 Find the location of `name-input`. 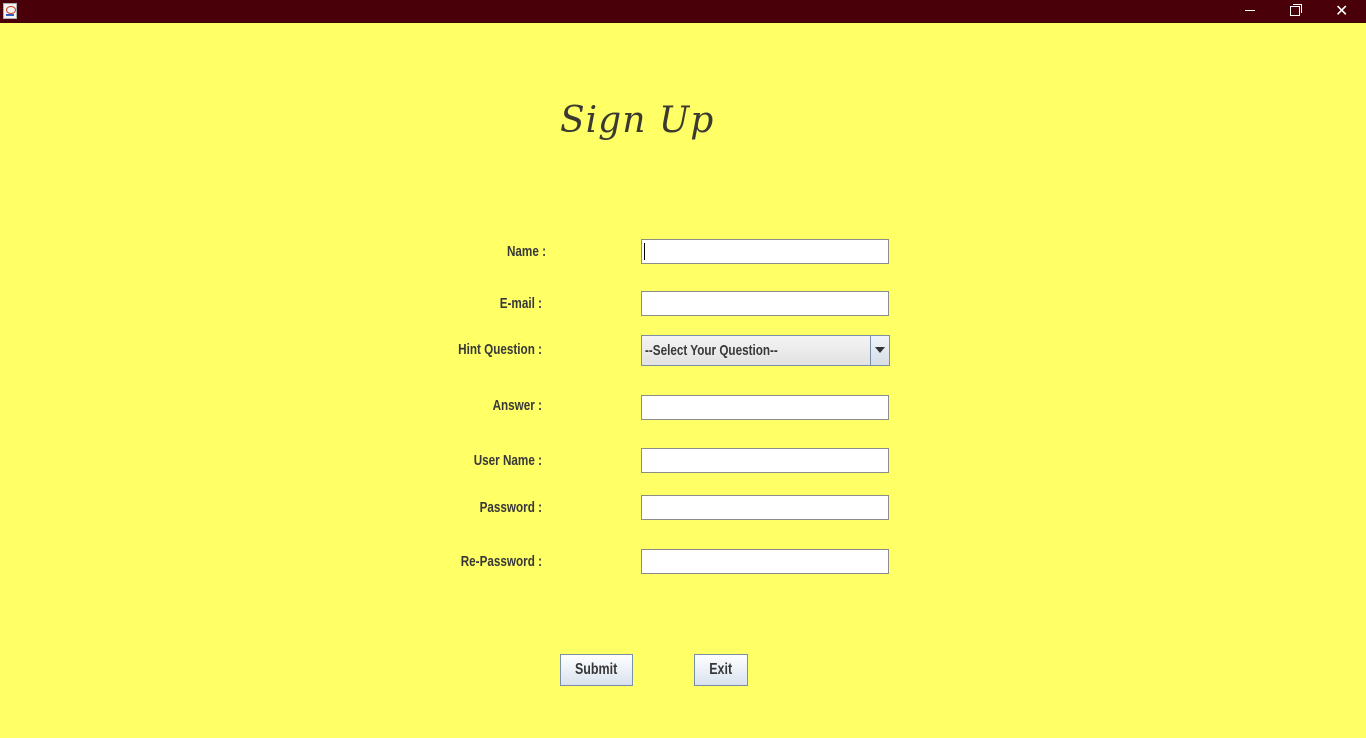

name-input is located at coordinates (765, 251).